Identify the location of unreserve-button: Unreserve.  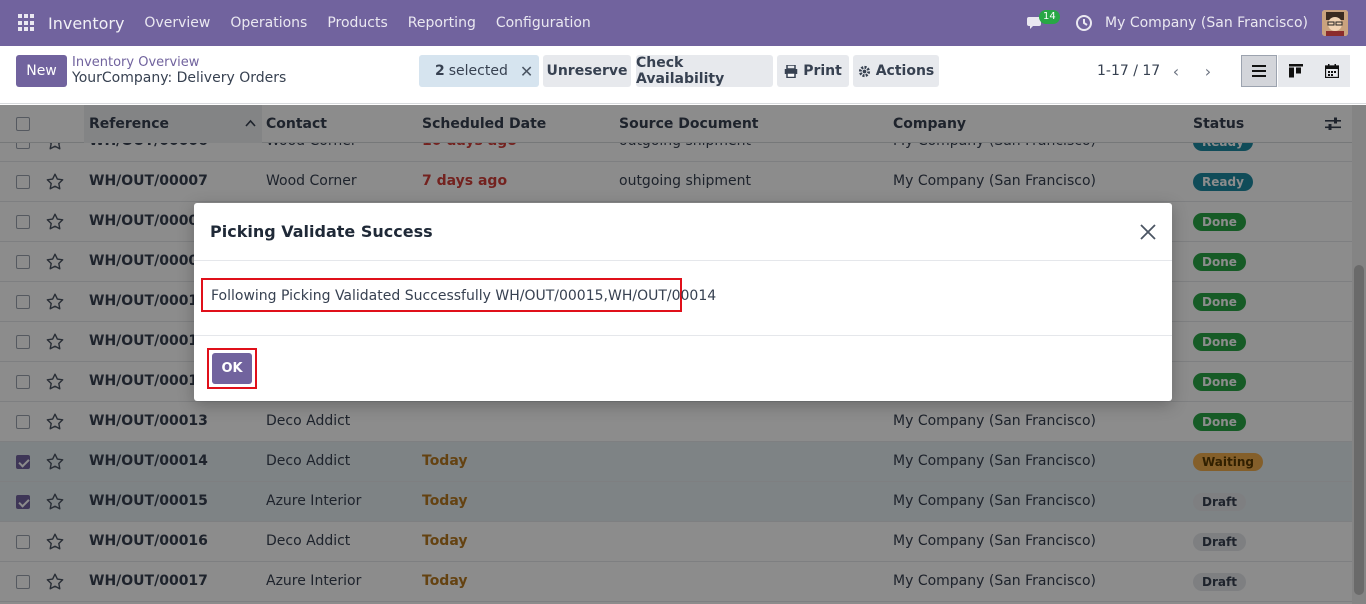
(587, 71).